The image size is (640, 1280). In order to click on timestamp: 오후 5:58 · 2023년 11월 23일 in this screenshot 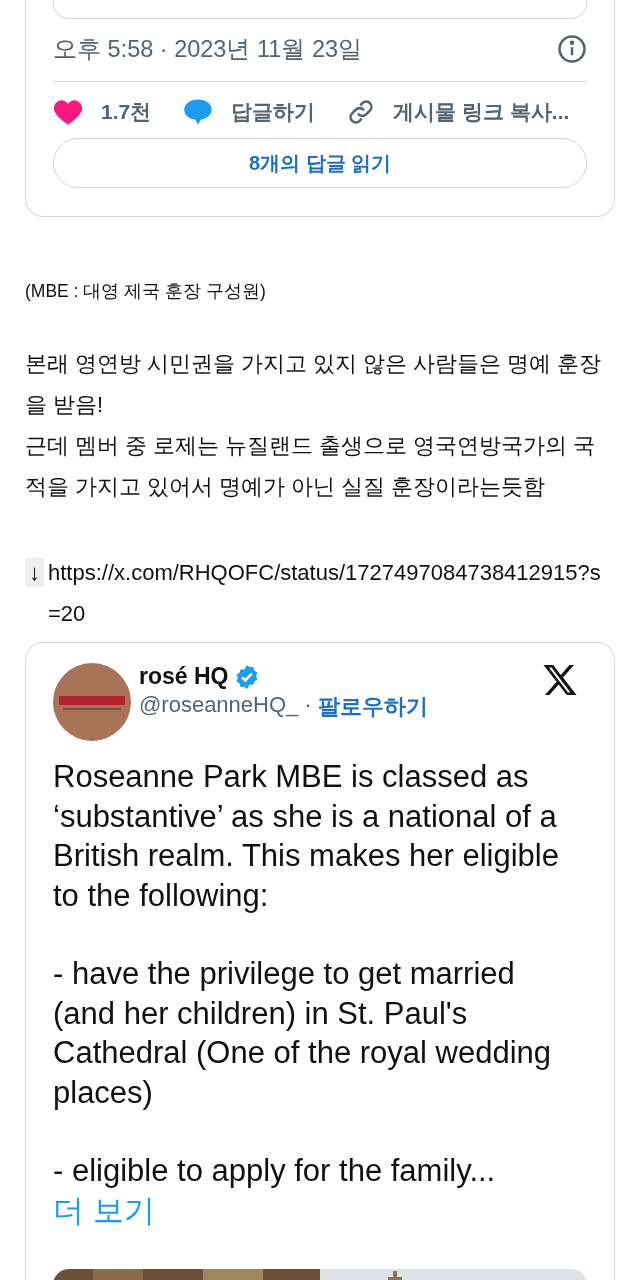, I will do `click(208, 49)`.